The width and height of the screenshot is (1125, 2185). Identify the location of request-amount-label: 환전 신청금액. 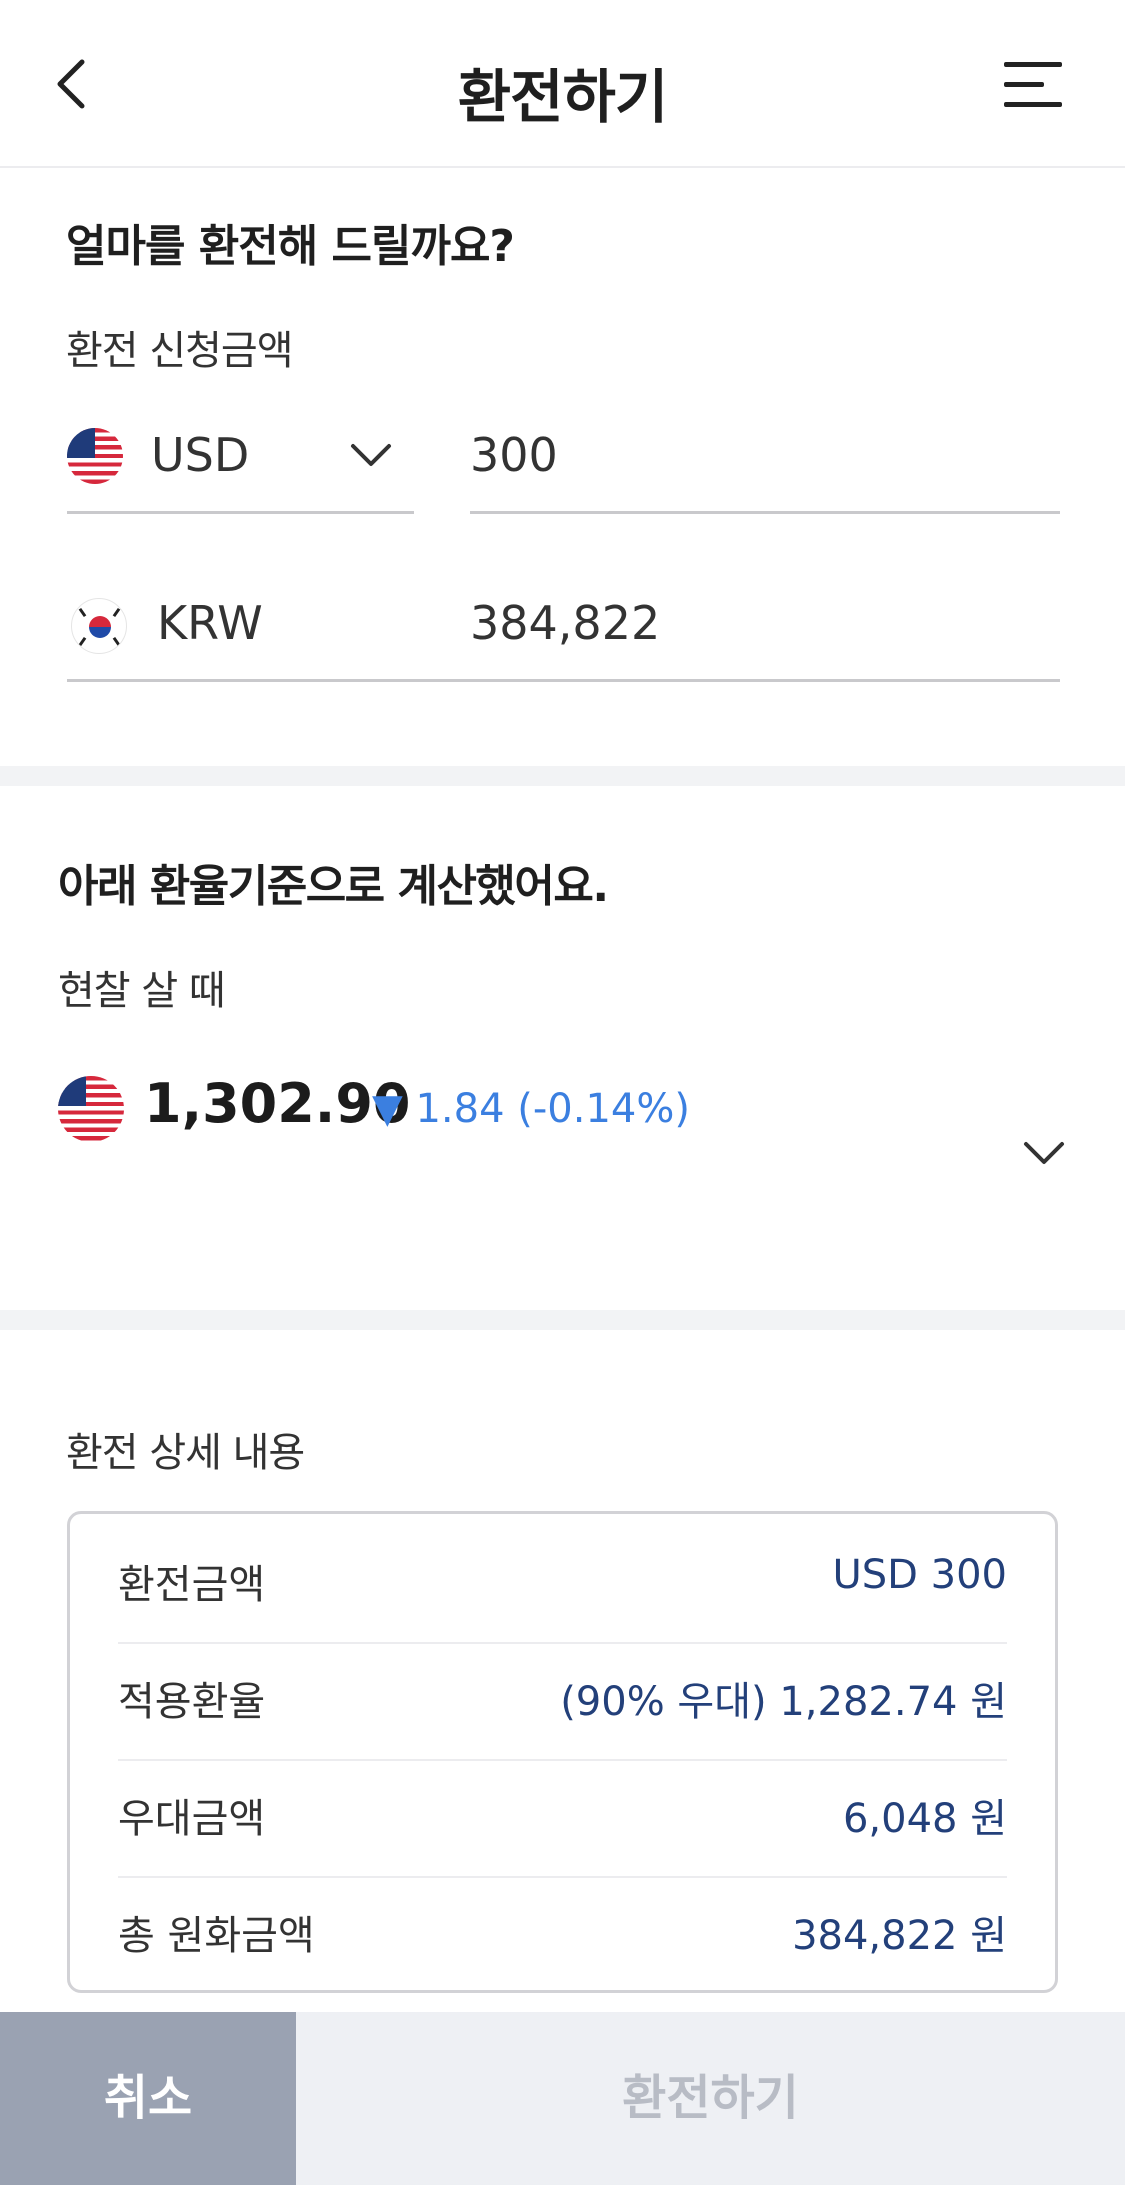
(180, 351).